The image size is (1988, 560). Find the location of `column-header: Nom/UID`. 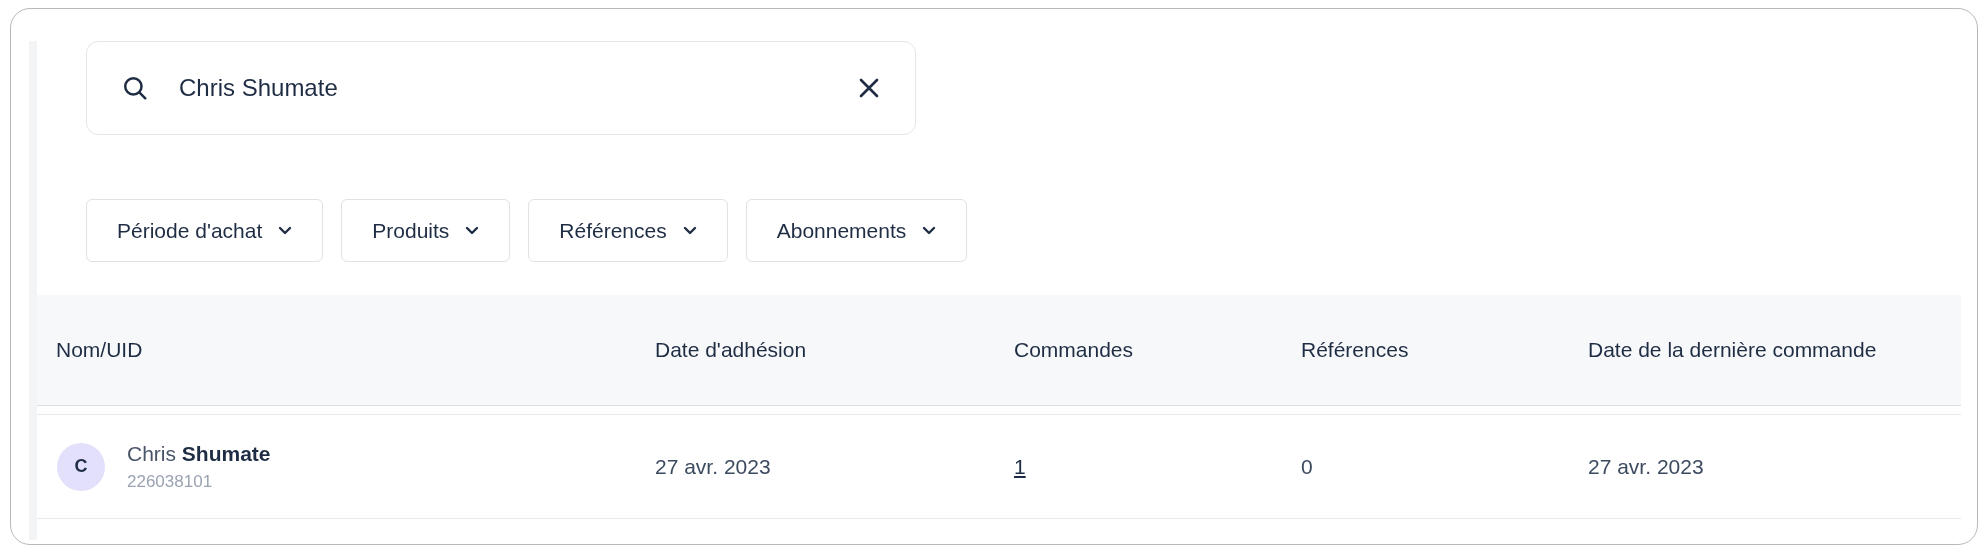

column-header: Nom/UID is located at coordinates (99, 349).